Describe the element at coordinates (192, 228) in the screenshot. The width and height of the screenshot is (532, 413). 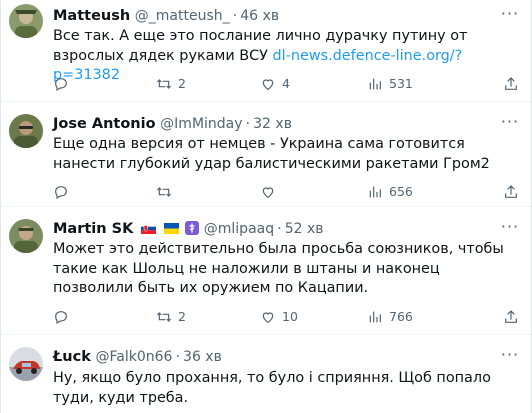
I see `cross-badge-icon` at that location.